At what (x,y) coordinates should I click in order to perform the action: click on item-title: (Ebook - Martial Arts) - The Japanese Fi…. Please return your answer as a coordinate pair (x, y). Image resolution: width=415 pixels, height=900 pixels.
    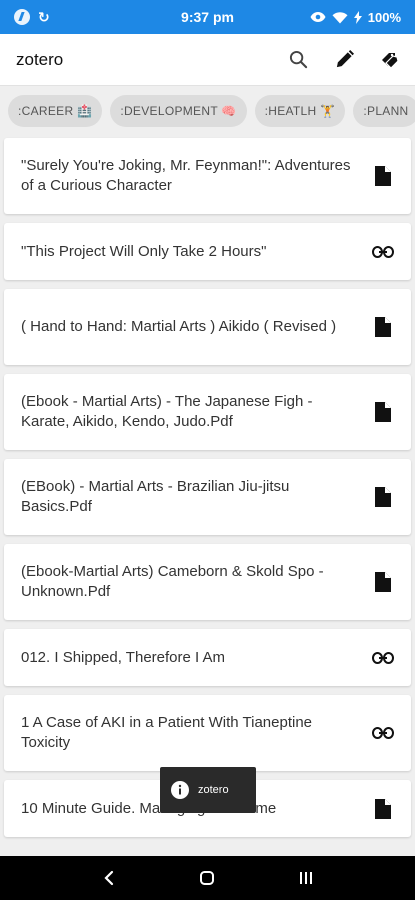
    Looking at the image, I should click on (167, 411).